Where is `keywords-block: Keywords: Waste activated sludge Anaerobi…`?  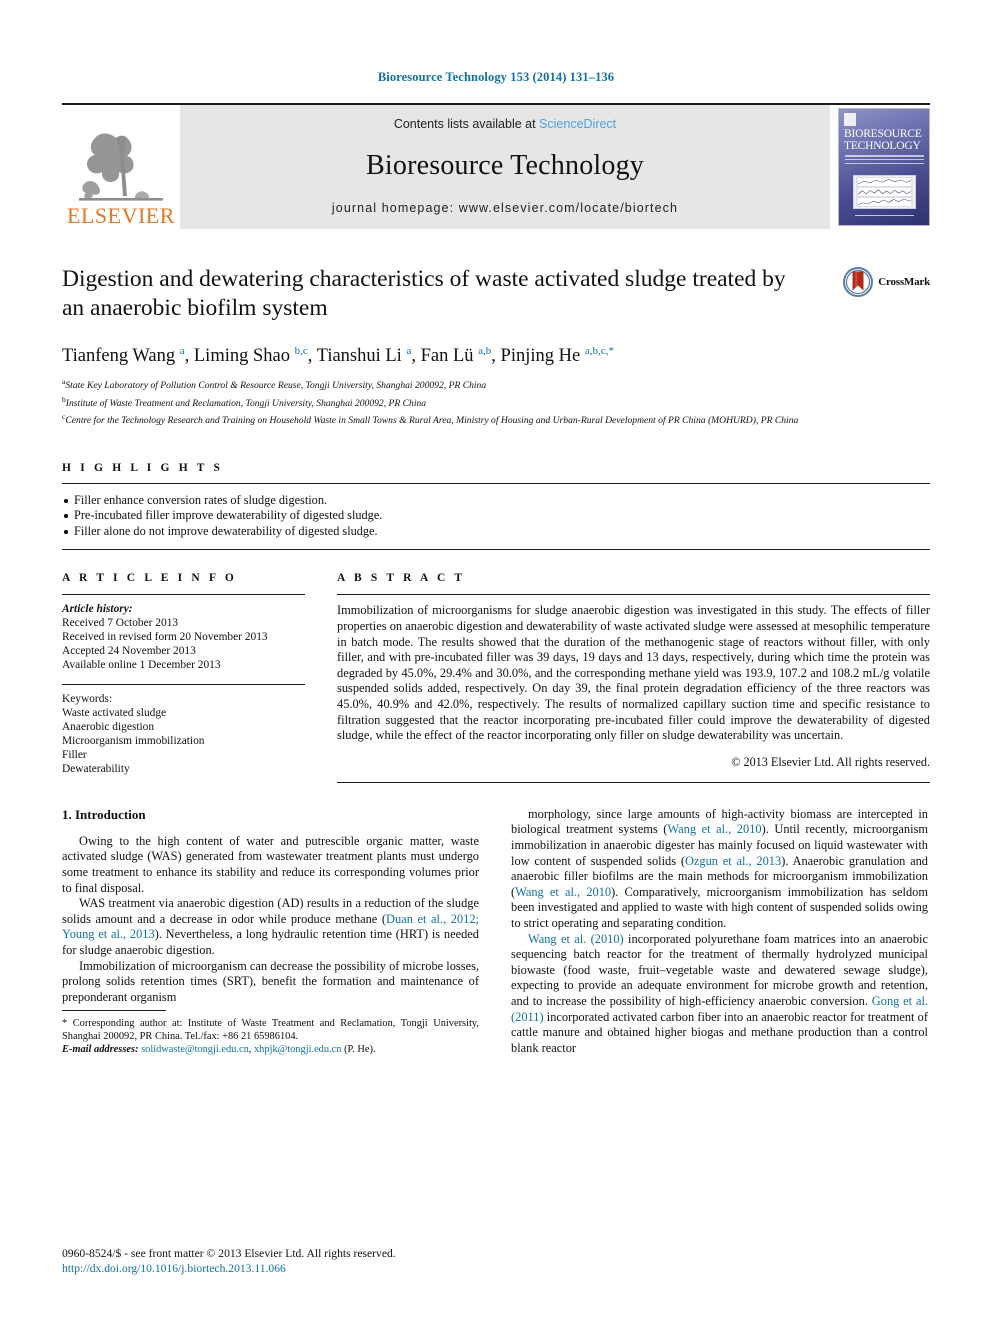 keywords-block: Keywords: Waste activated sludge Anaerobi… is located at coordinates (183, 730).